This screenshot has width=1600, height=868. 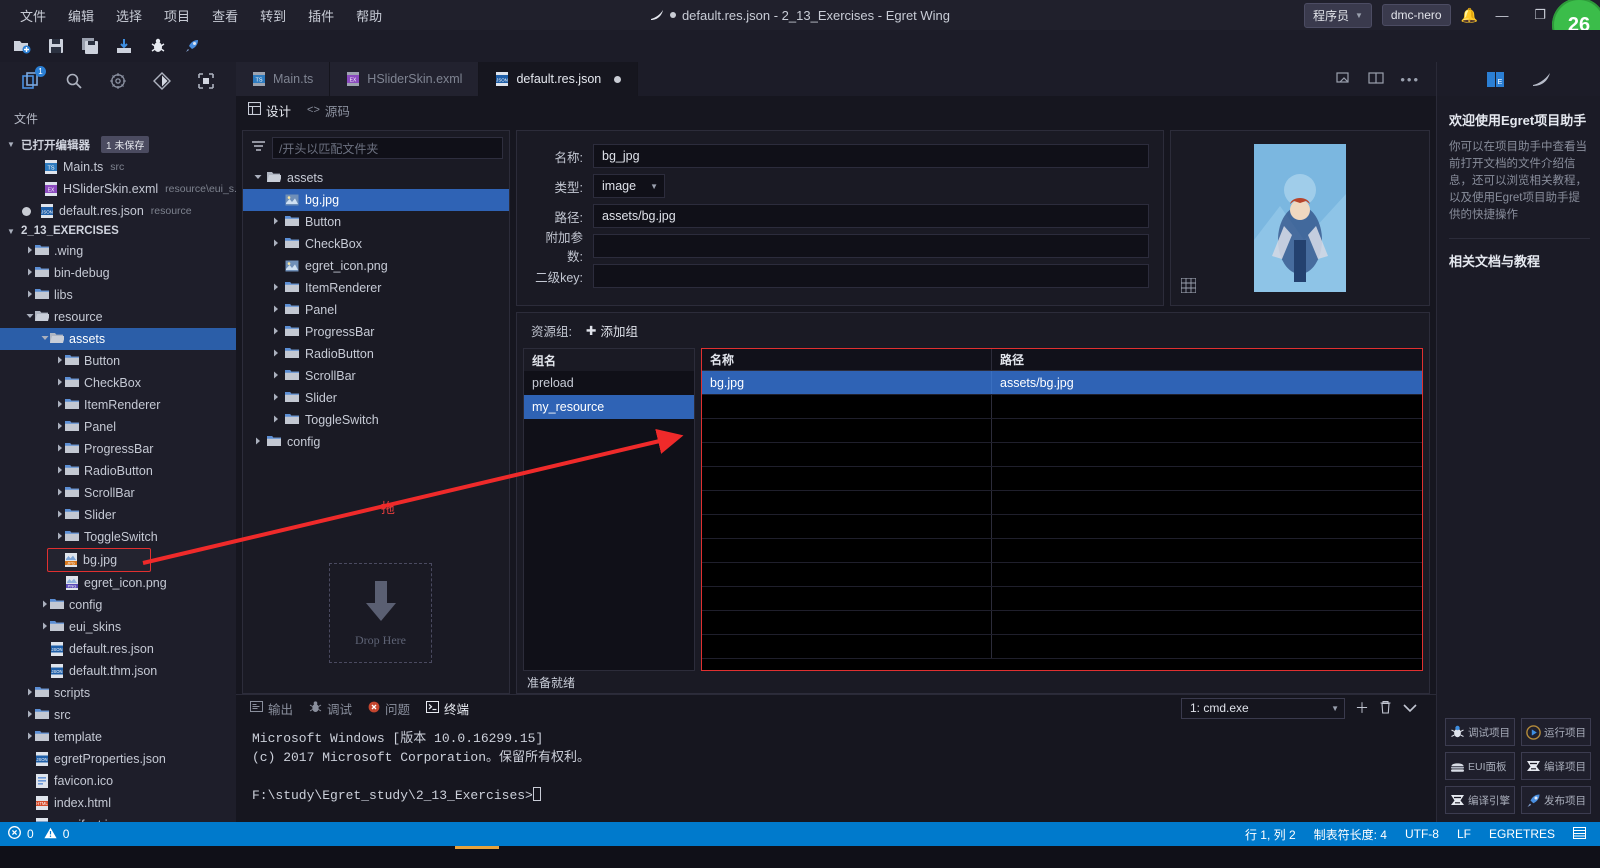 I want to click on filter-icon, so click(x=258, y=148).